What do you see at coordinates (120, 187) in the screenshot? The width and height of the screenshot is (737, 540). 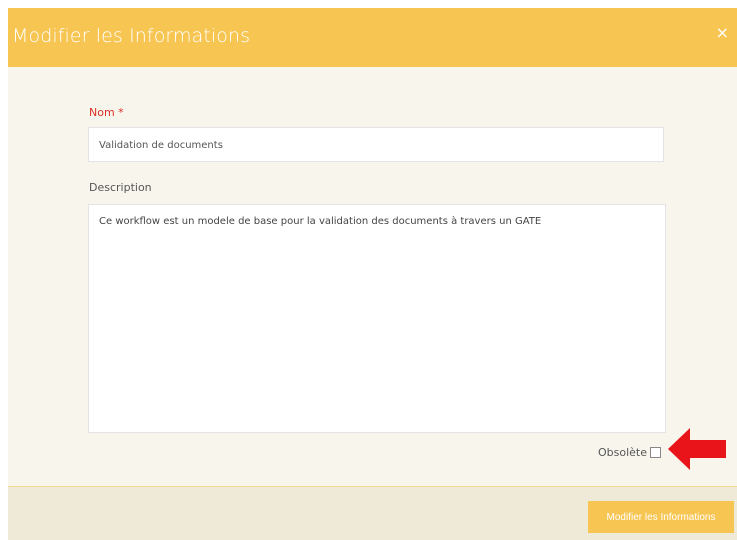 I see `description-label: Description` at bounding box center [120, 187].